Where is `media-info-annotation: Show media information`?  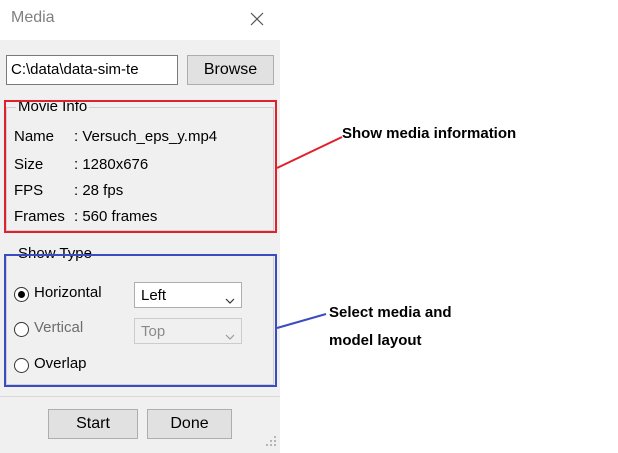
media-info-annotation: Show media information is located at coordinates (429, 133).